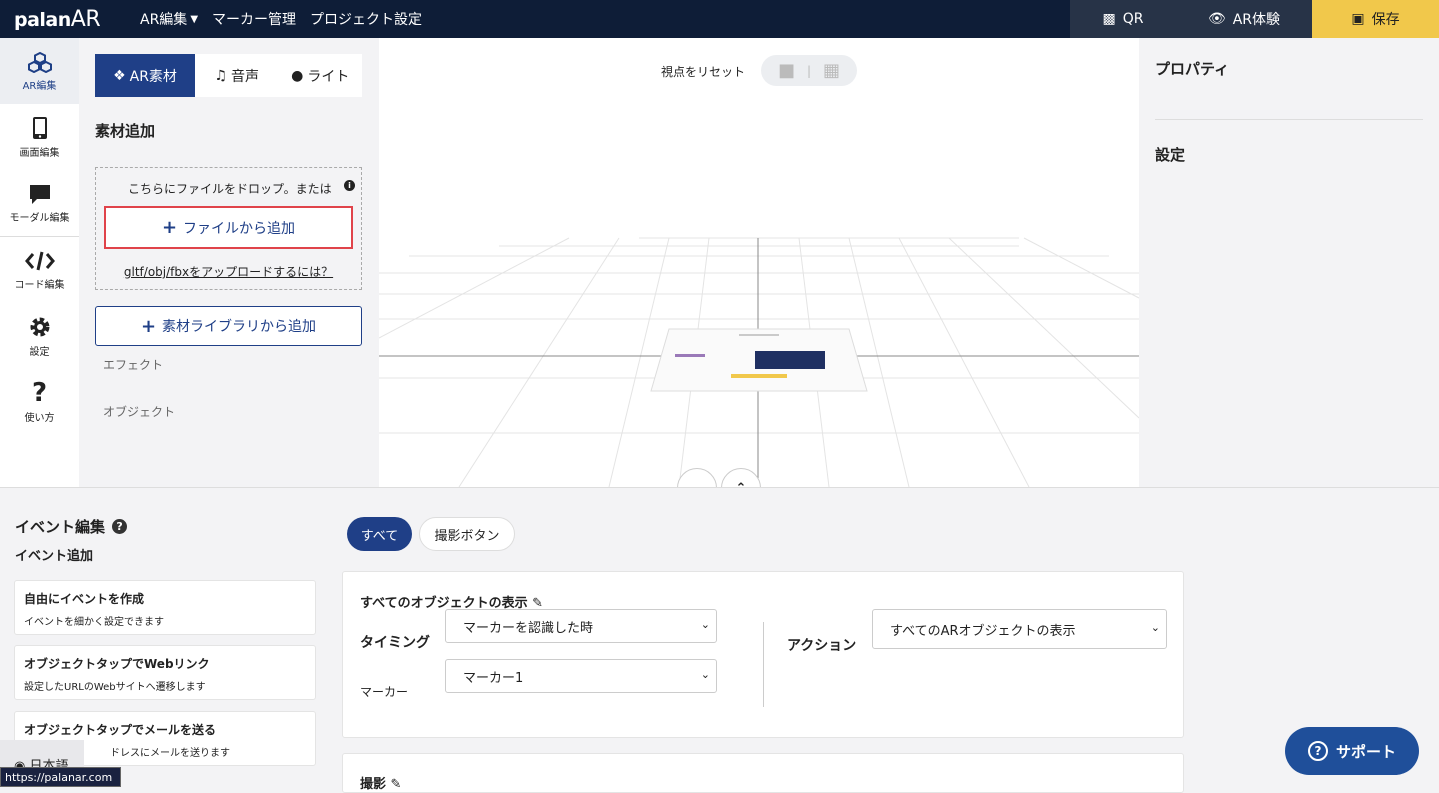 The image size is (1439, 793). What do you see at coordinates (120, 526) in the screenshot?
I see `help-circle-icon: ?` at bounding box center [120, 526].